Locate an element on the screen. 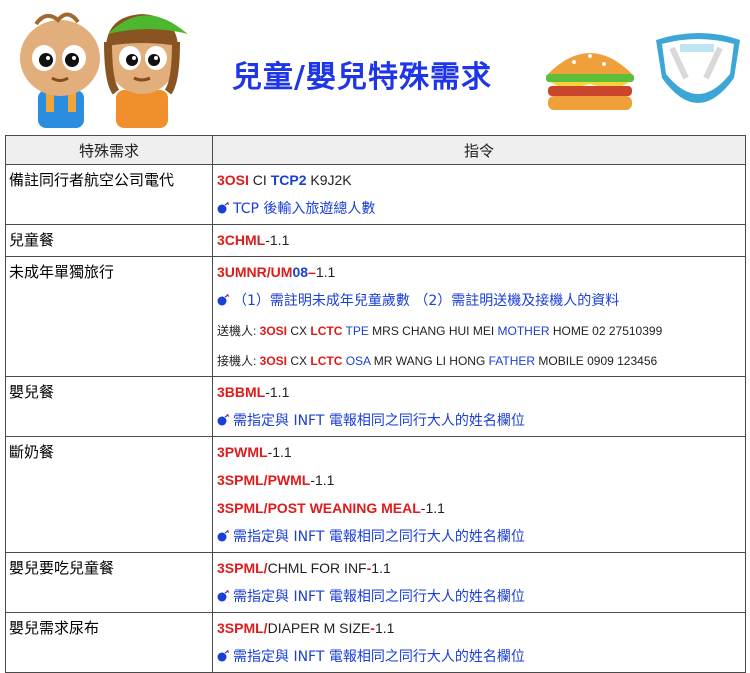  command-fragment: K9J2K is located at coordinates (329, 180).